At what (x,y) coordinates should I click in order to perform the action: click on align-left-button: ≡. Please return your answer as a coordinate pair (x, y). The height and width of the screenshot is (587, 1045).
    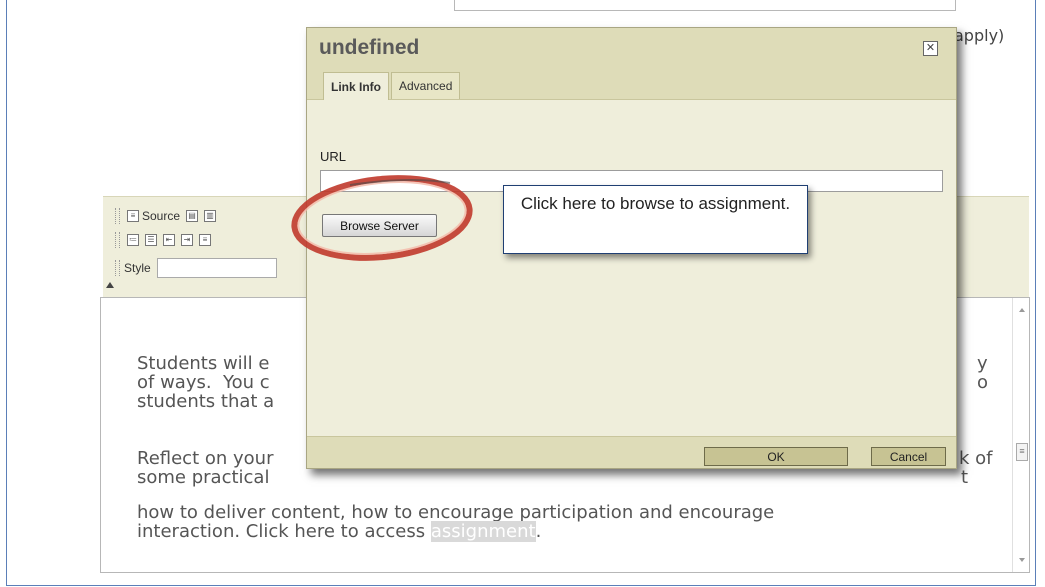
    Looking at the image, I should click on (205, 240).